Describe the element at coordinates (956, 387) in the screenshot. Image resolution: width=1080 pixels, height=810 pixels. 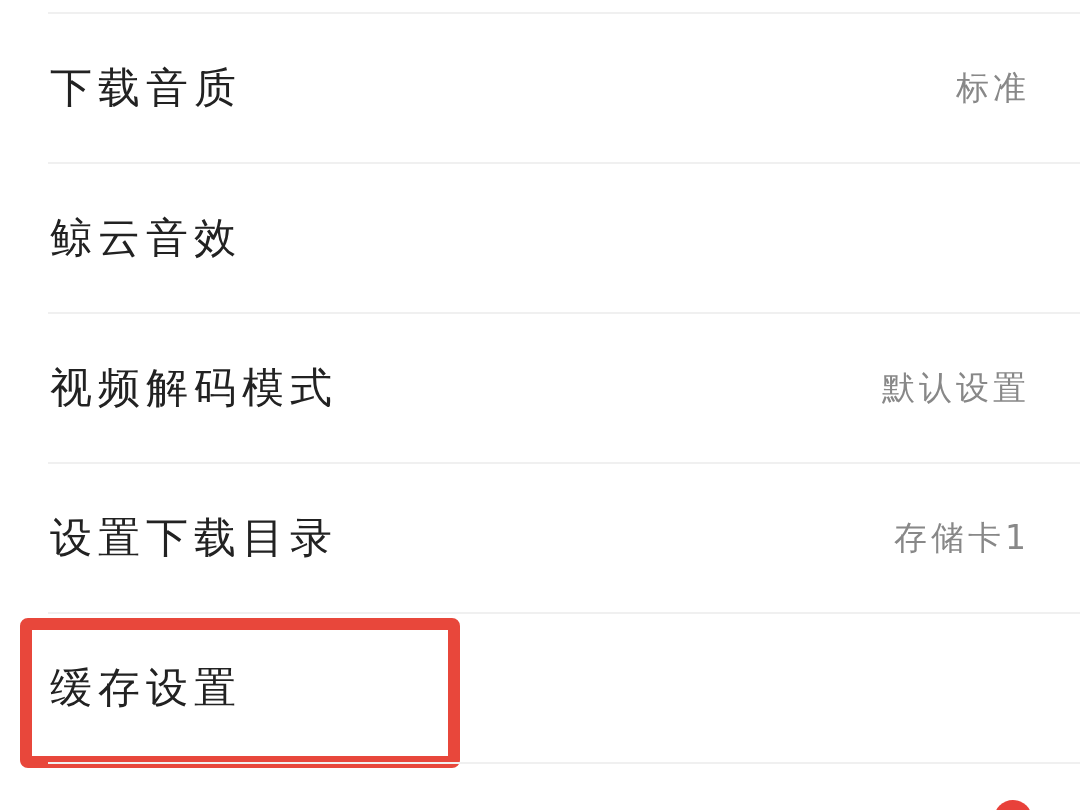
I see `setting-value: 默认设置` at that location.